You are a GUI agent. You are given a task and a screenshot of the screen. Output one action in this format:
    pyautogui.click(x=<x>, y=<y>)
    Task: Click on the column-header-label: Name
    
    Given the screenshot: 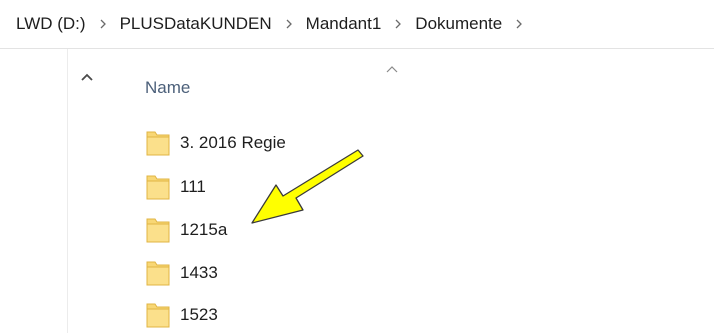 What is the action you would take?
    pyautogui.click(x=168, y=87)
    